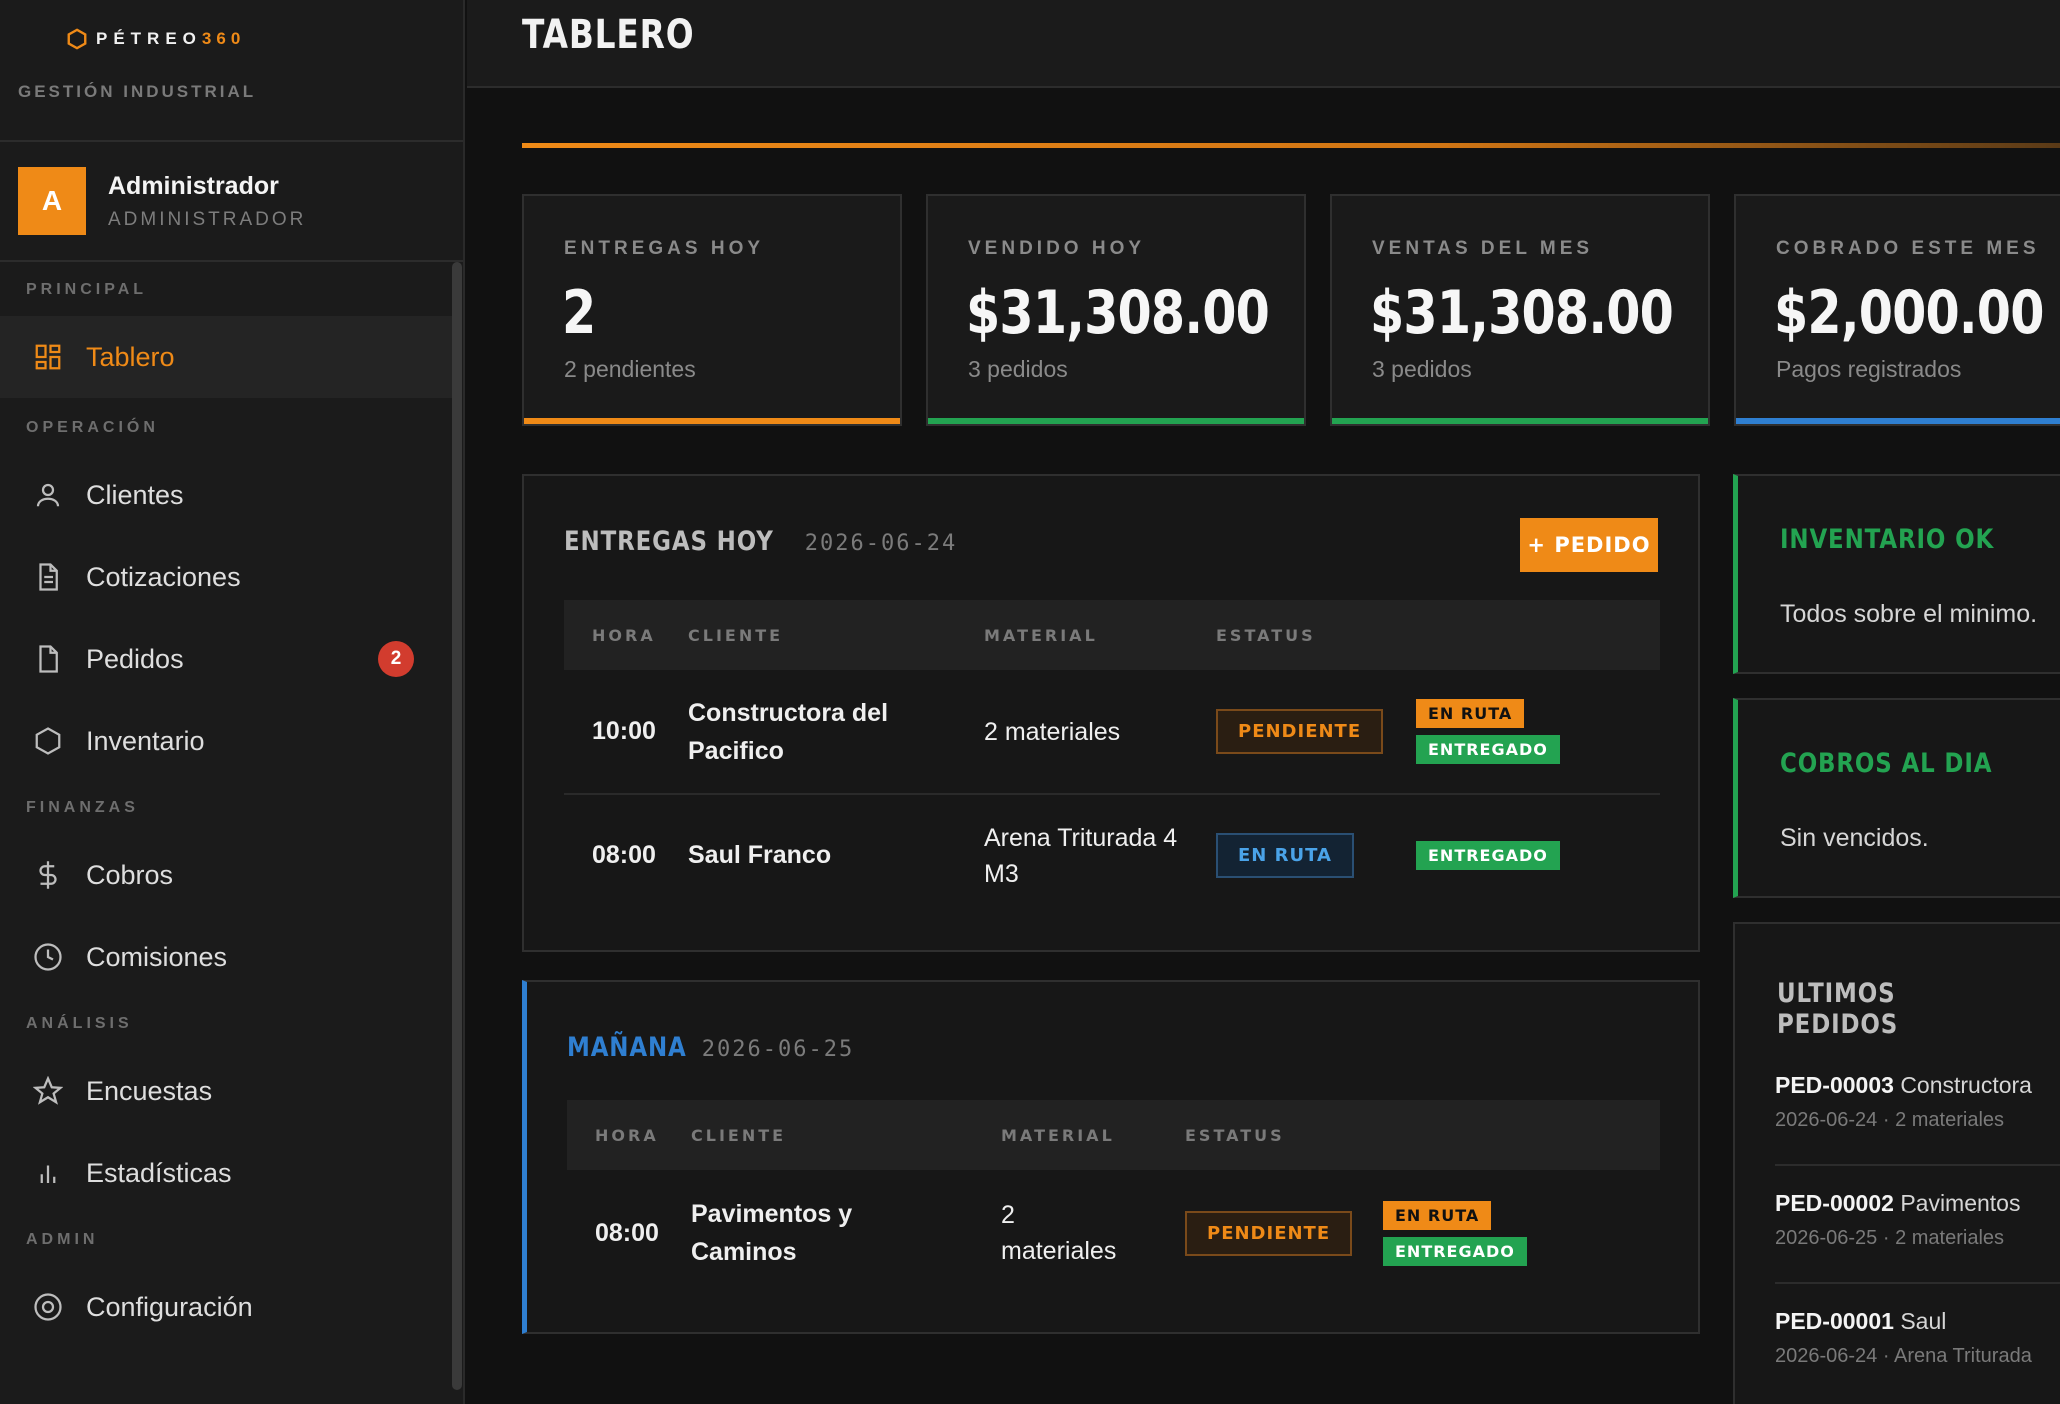  I want to click on stat-value: $31,308.00, so click(1118, 313).